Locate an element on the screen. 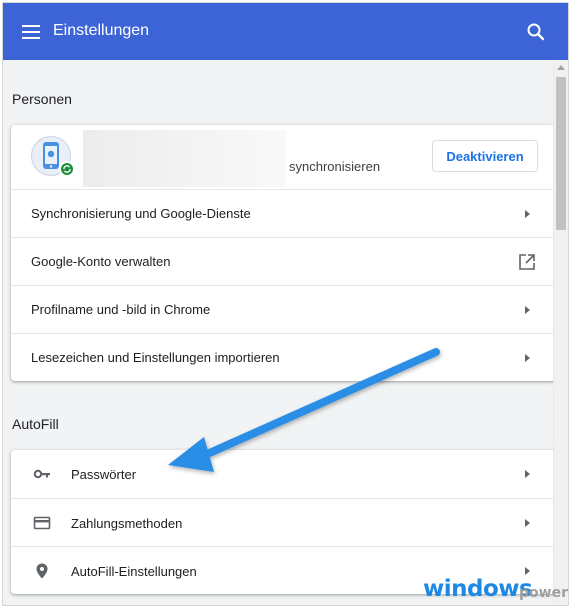  watermark-logo-sub: power is located at coordinates (543, 593).